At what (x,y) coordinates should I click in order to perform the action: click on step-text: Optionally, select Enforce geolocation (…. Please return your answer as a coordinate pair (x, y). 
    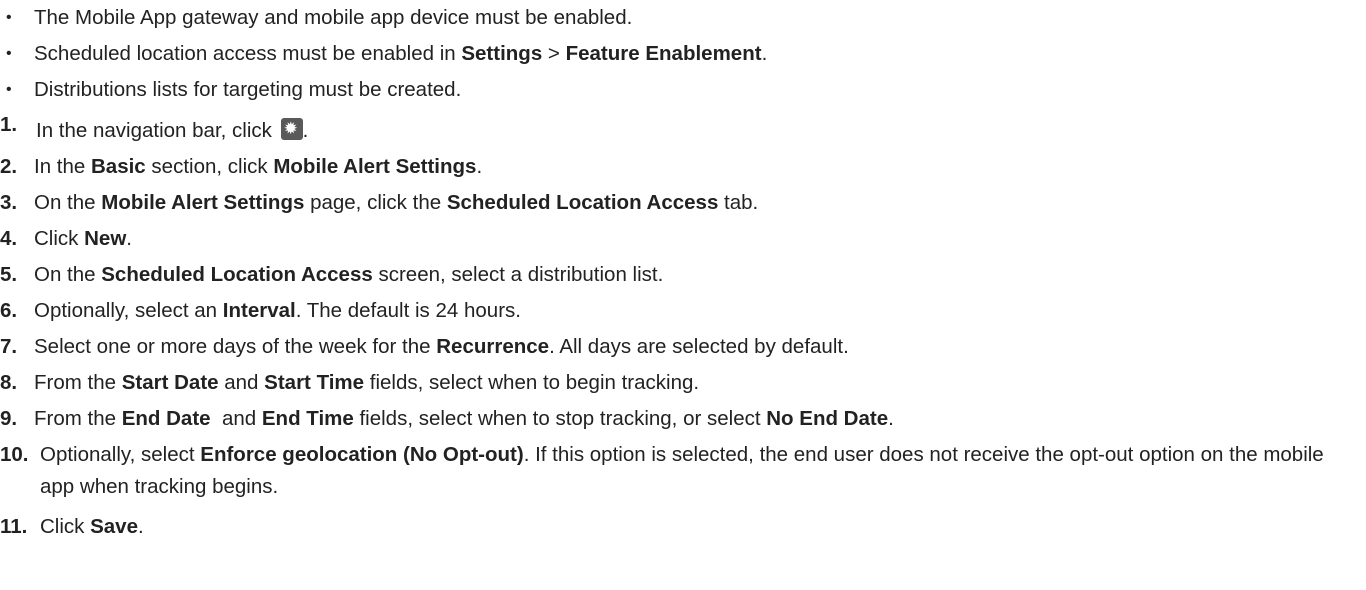
    Looking at the image, I should click on (682, 470).